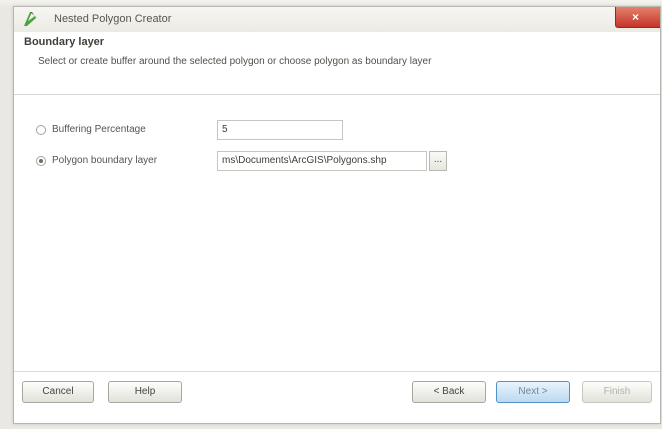 Image resolution: width=662 pixels, height=429 pixels. Describe the element at coordinates (105, 160) in the screenshot. I see `boundary-layer-label: Polygon boundary layer` at that location.